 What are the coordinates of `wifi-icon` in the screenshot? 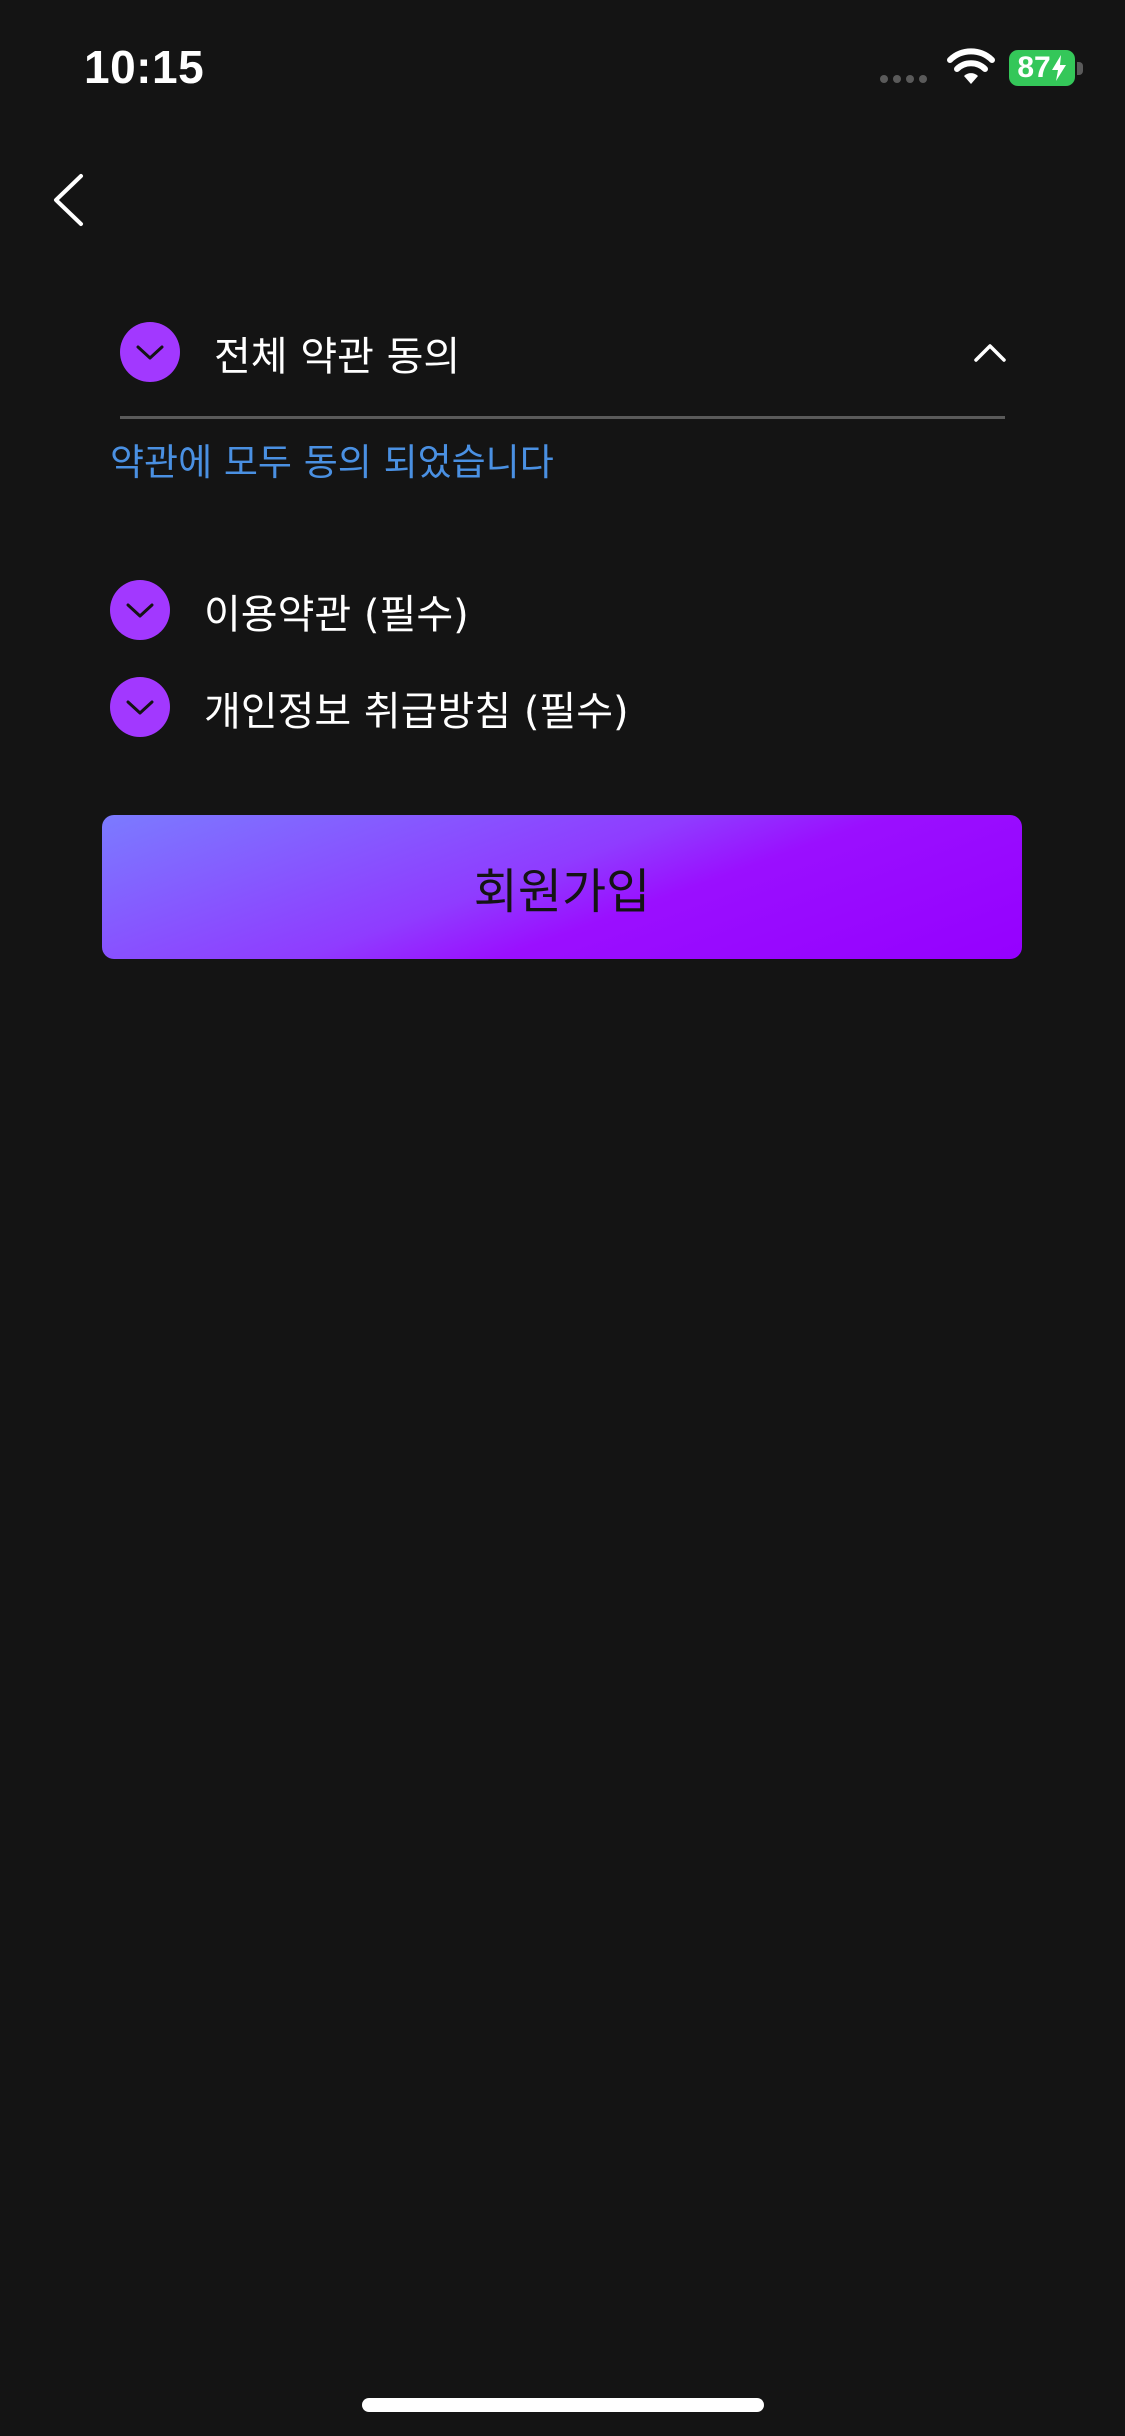 It's located at (971, 66).